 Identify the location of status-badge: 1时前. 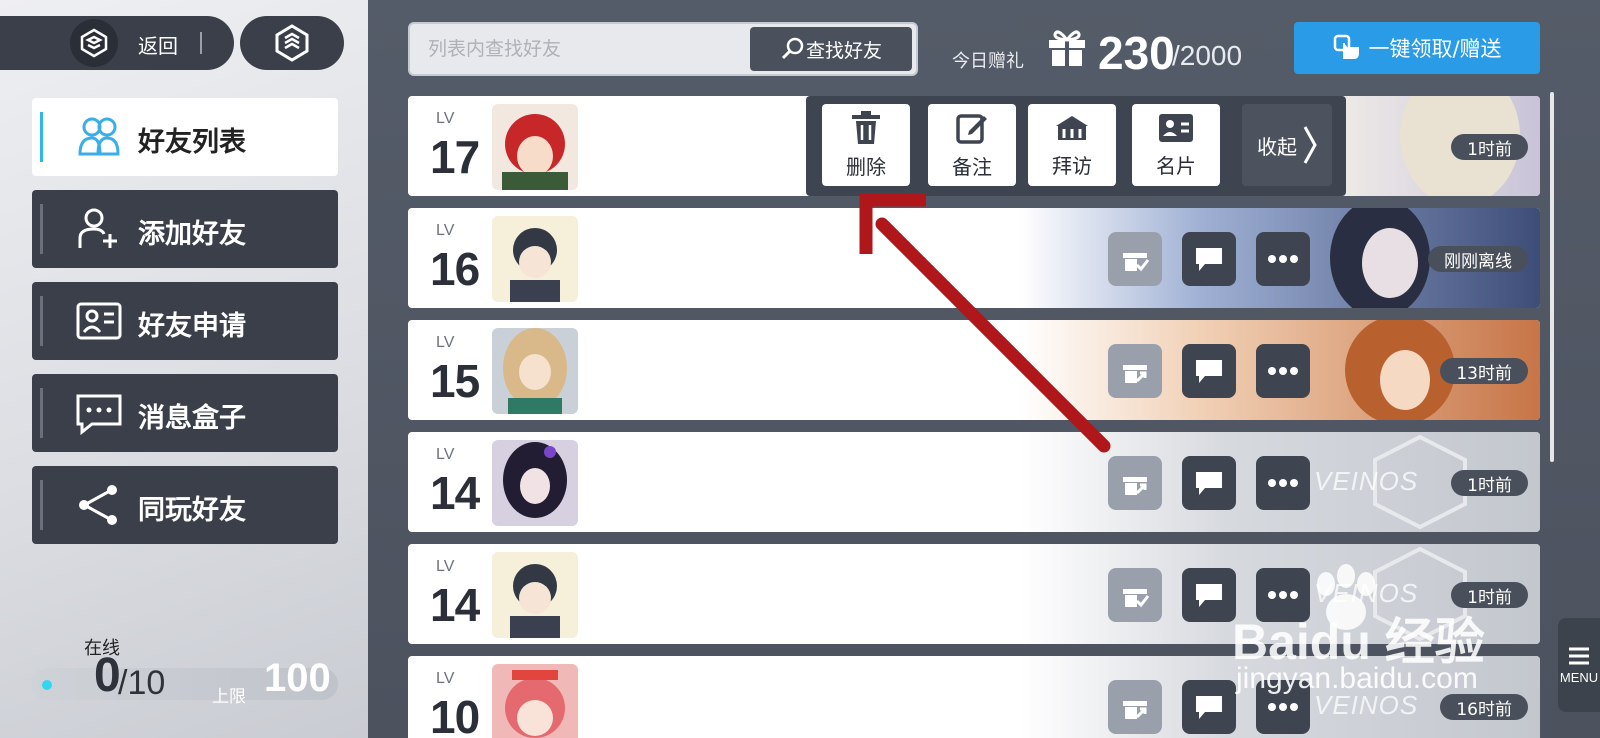
(1489, 483).